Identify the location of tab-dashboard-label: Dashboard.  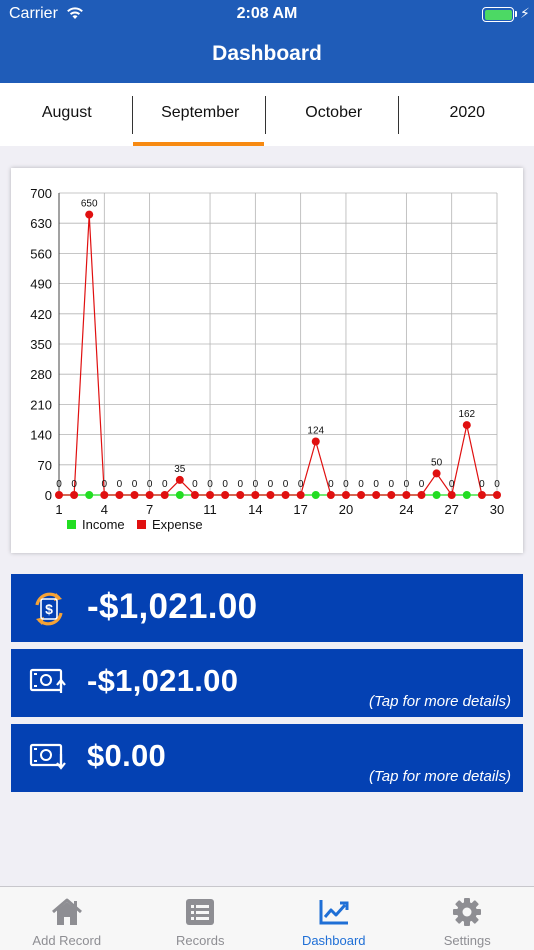
(333, 940).